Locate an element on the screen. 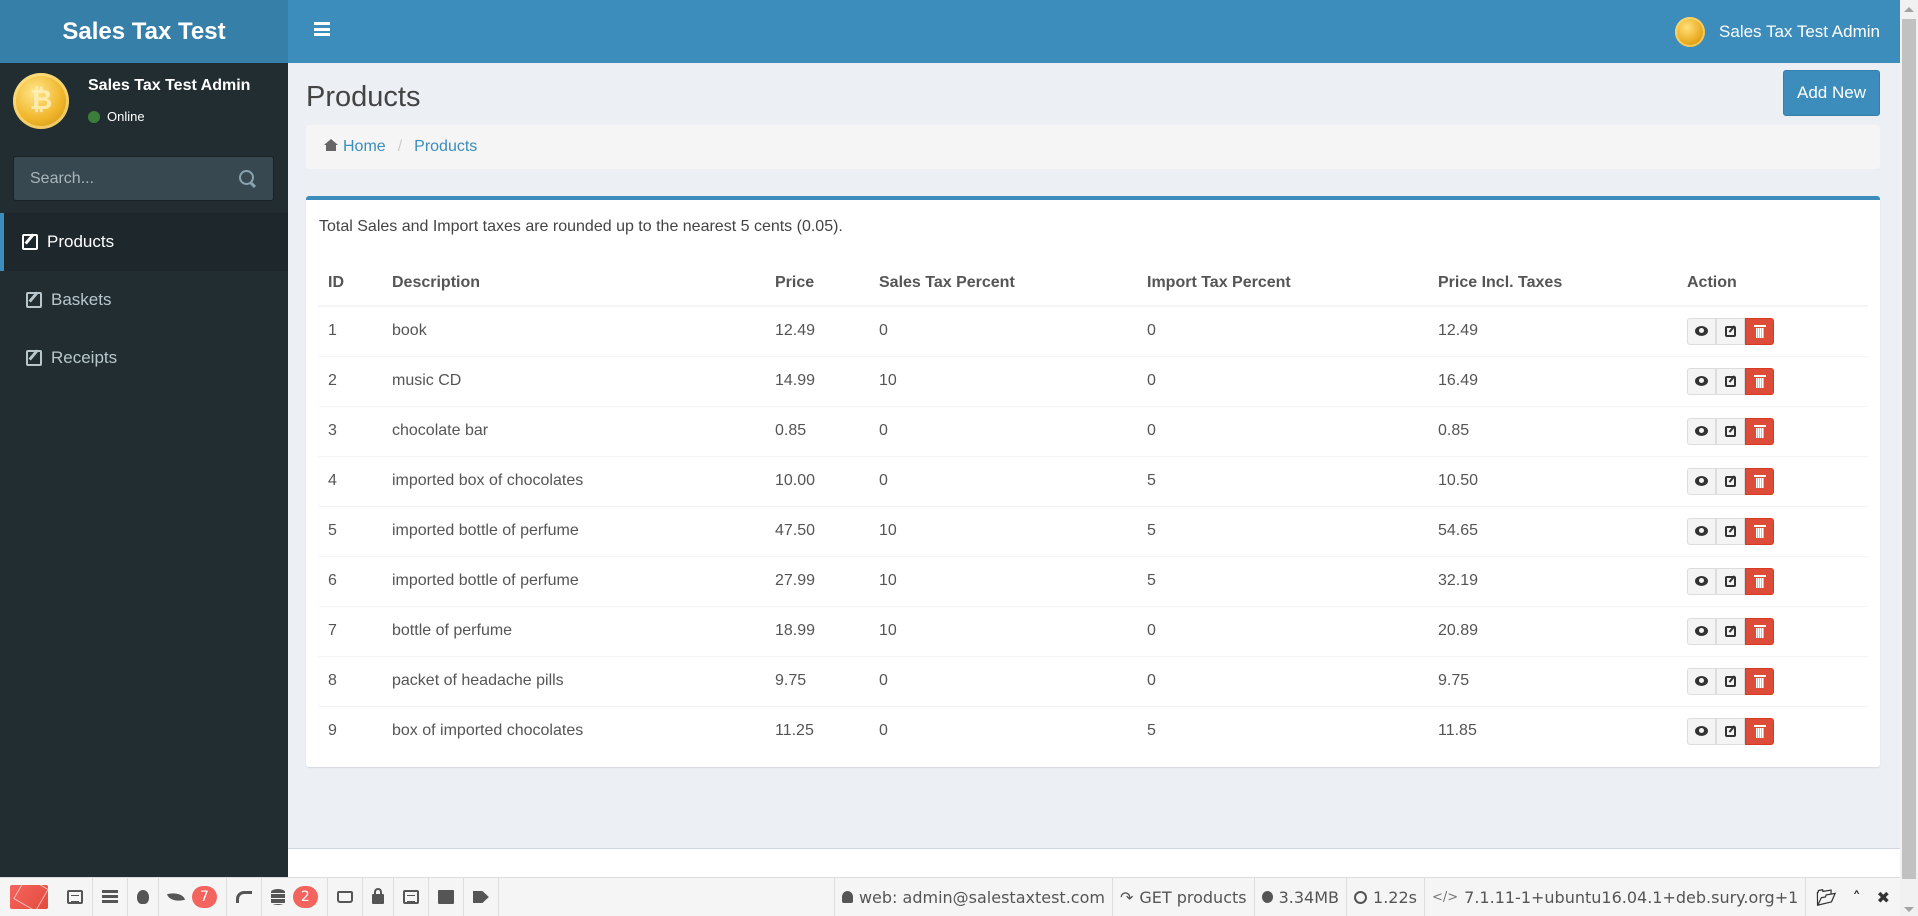 The image size is (1918, 916). search-icon is located at coordinates (248, 178).